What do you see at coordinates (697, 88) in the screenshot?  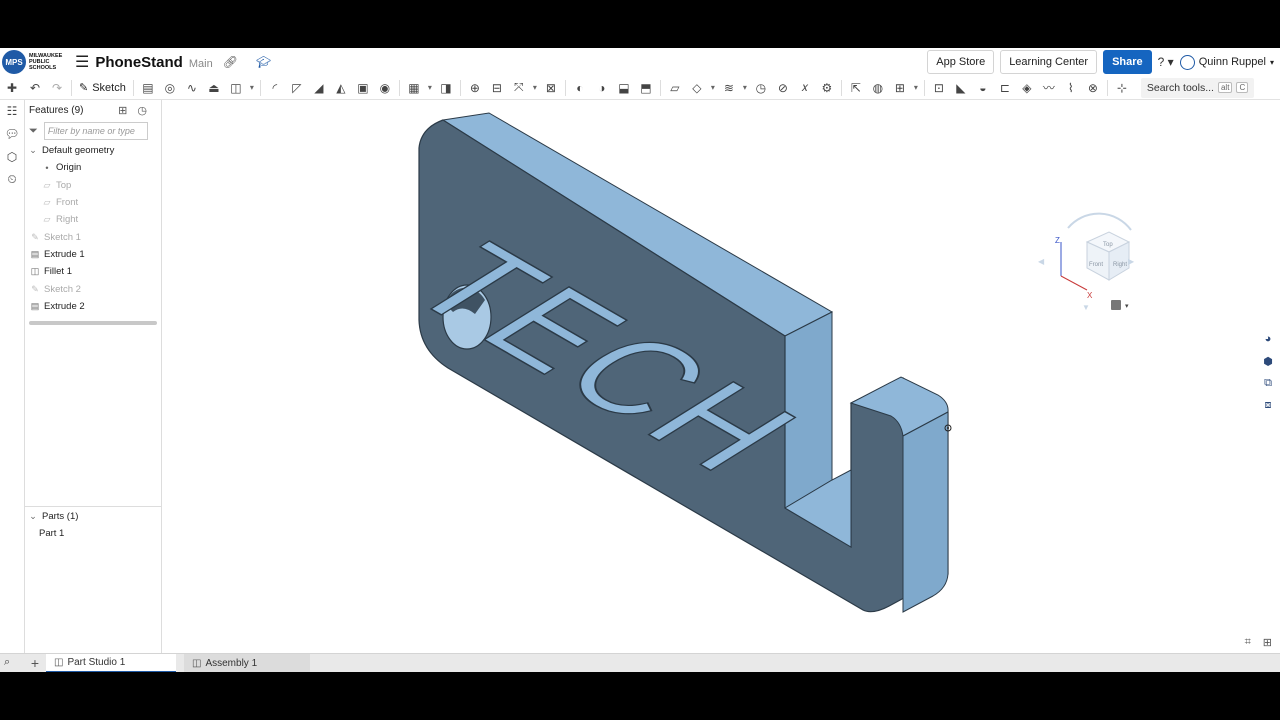 I see `mate-connector-icon: ◇` at bounding box center [697, 88].